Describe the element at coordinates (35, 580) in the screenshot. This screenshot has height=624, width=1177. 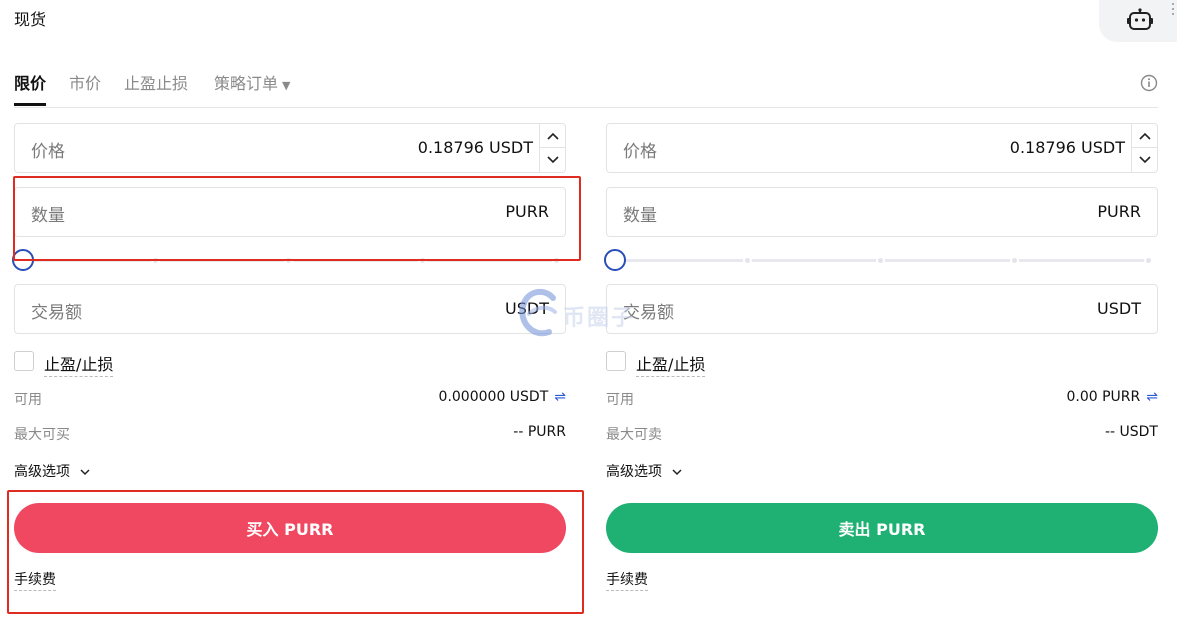
I see `buy-fee-link: 手续费` at that location.